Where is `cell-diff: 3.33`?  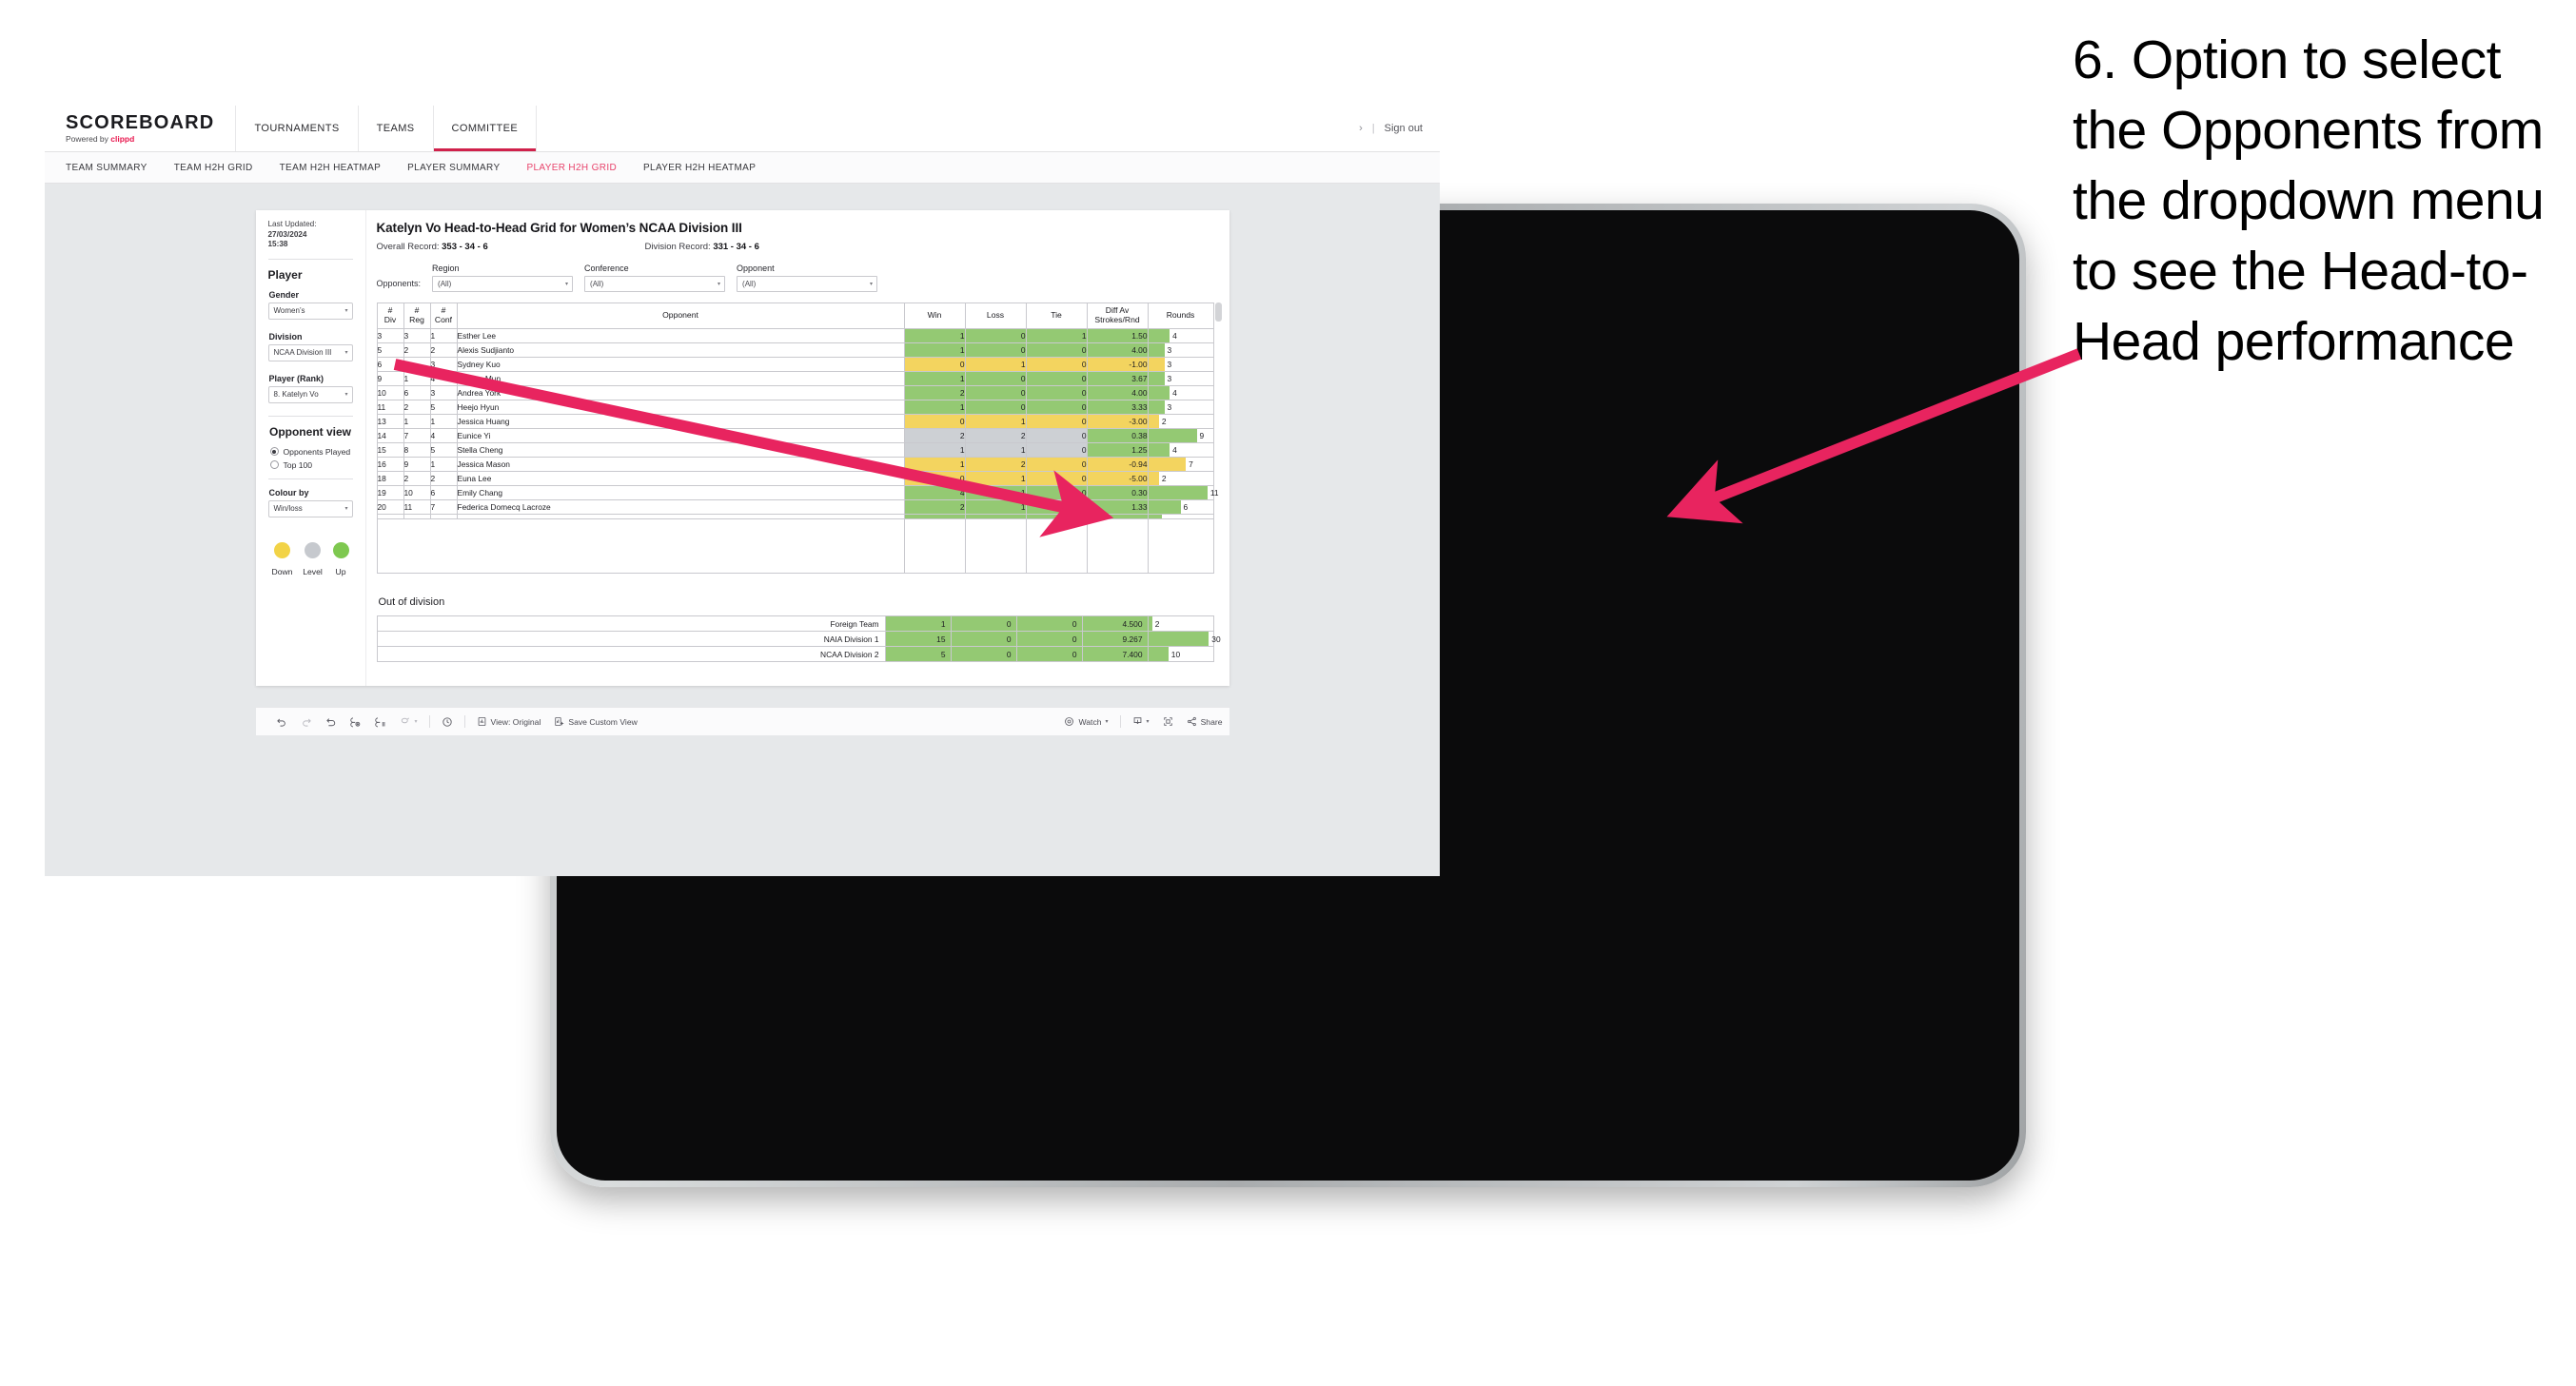 cell-diff: 3.33 is located at coordinates (1117, 407).